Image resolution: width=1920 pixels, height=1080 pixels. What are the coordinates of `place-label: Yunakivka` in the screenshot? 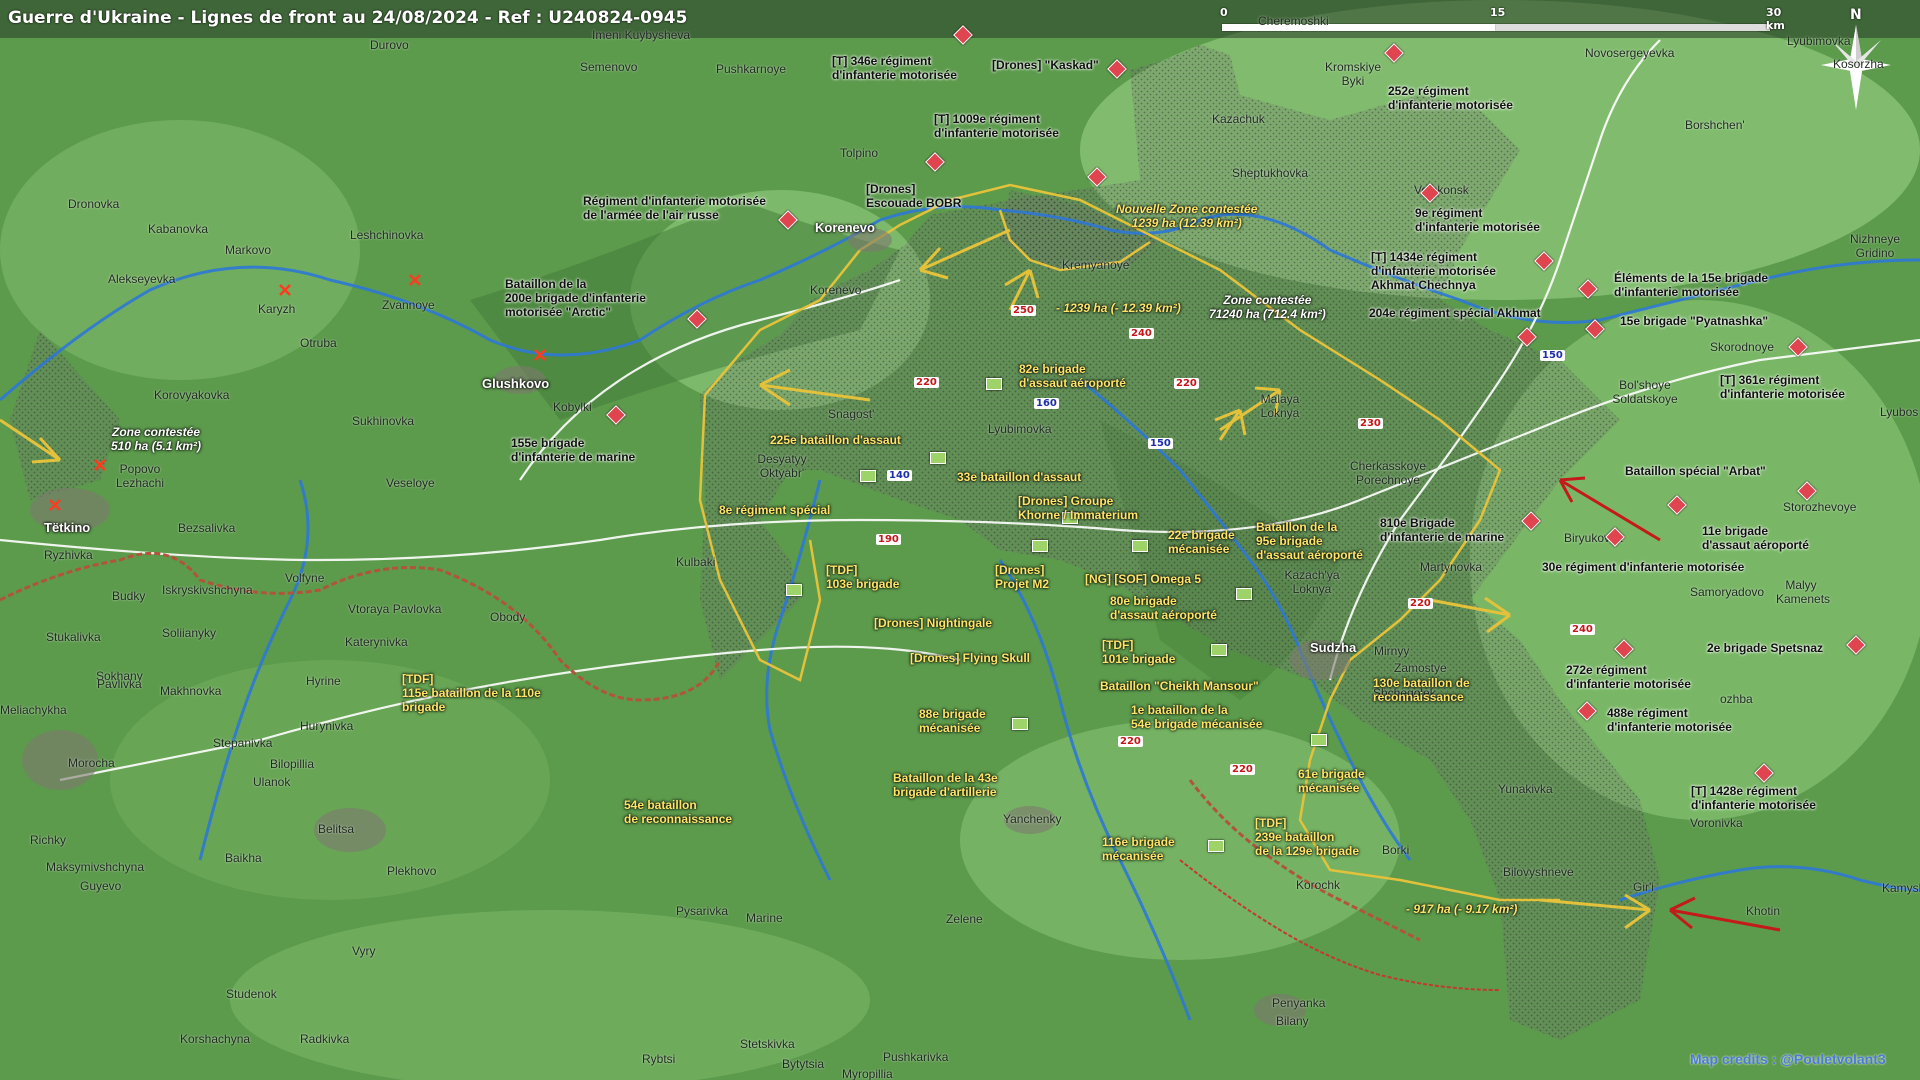 It's located at (1525, 789).